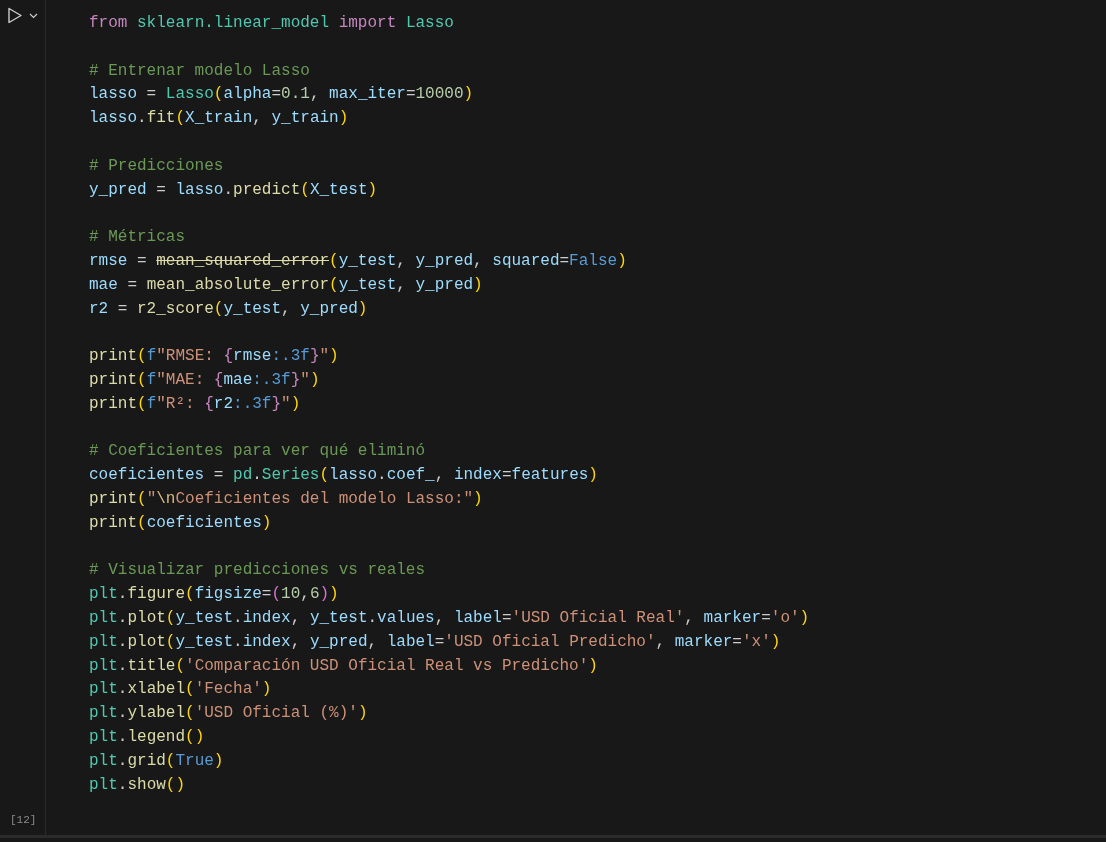  I want to click on code-line: y_pred = lasso.predict(X_test), so click(233, 189).